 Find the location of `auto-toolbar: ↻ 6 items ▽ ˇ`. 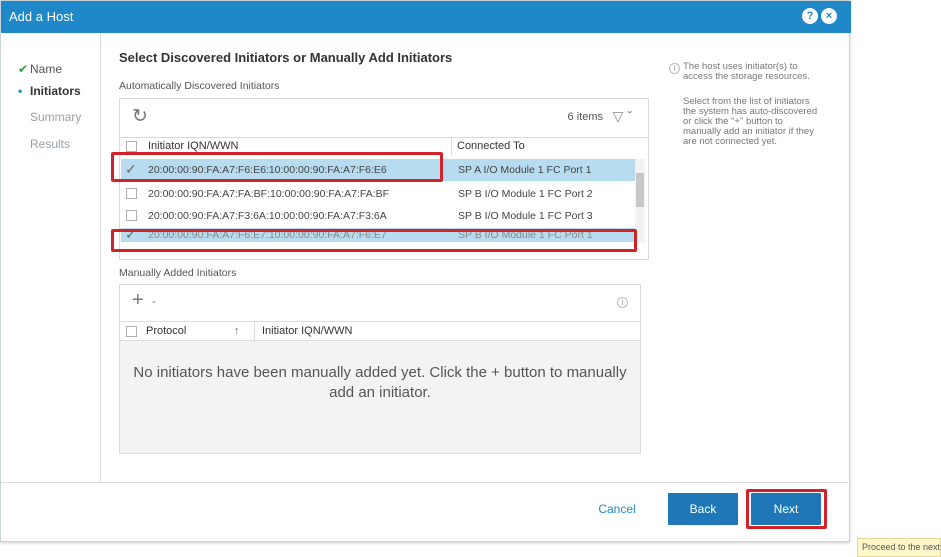

auto-toolbar: ↻ 6 items ▽ ˇ is located at coordinates (384, 118).